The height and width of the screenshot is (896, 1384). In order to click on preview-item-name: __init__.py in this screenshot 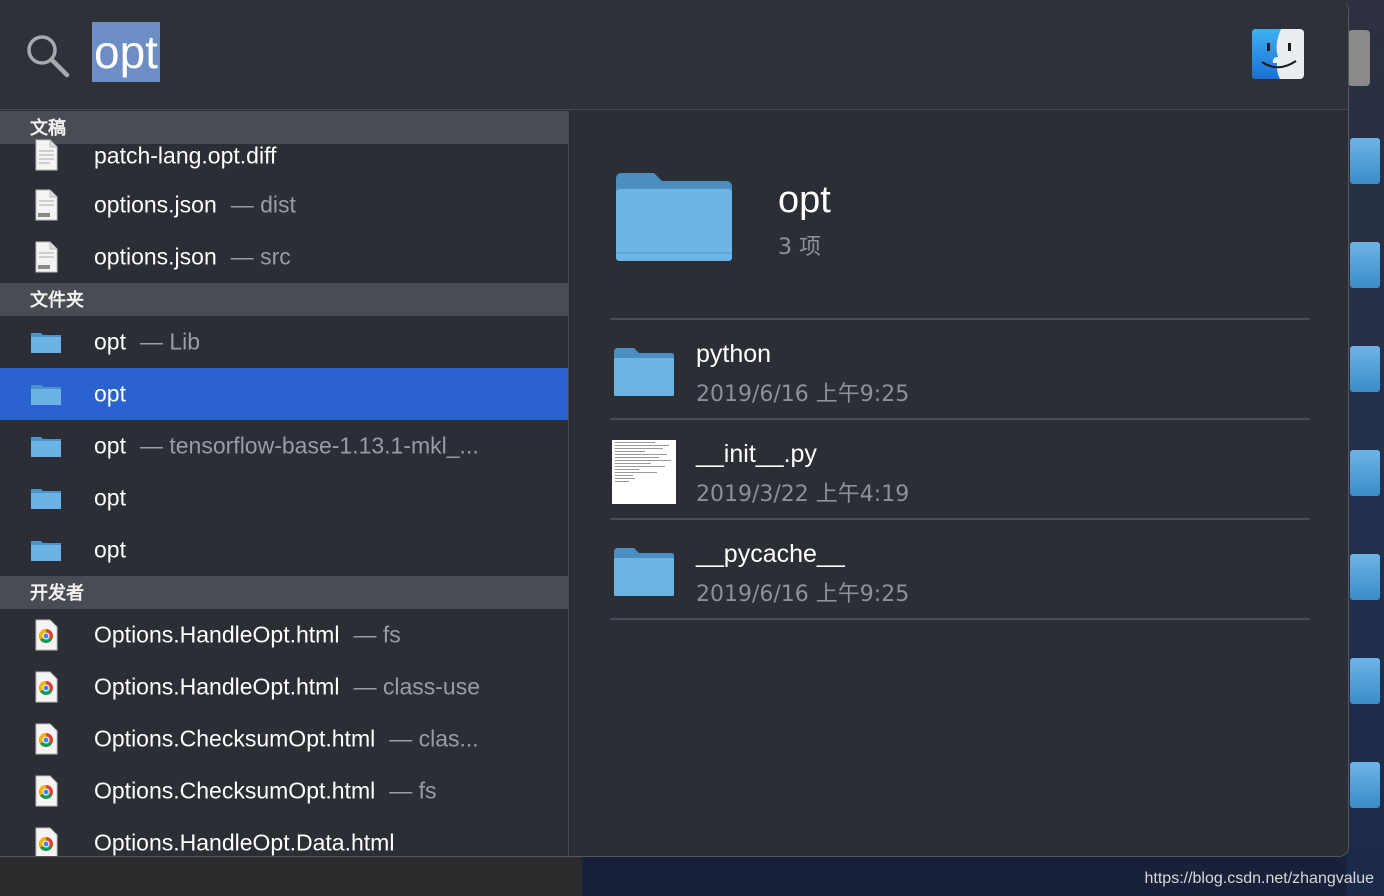, I will do `click(756, 454)`.